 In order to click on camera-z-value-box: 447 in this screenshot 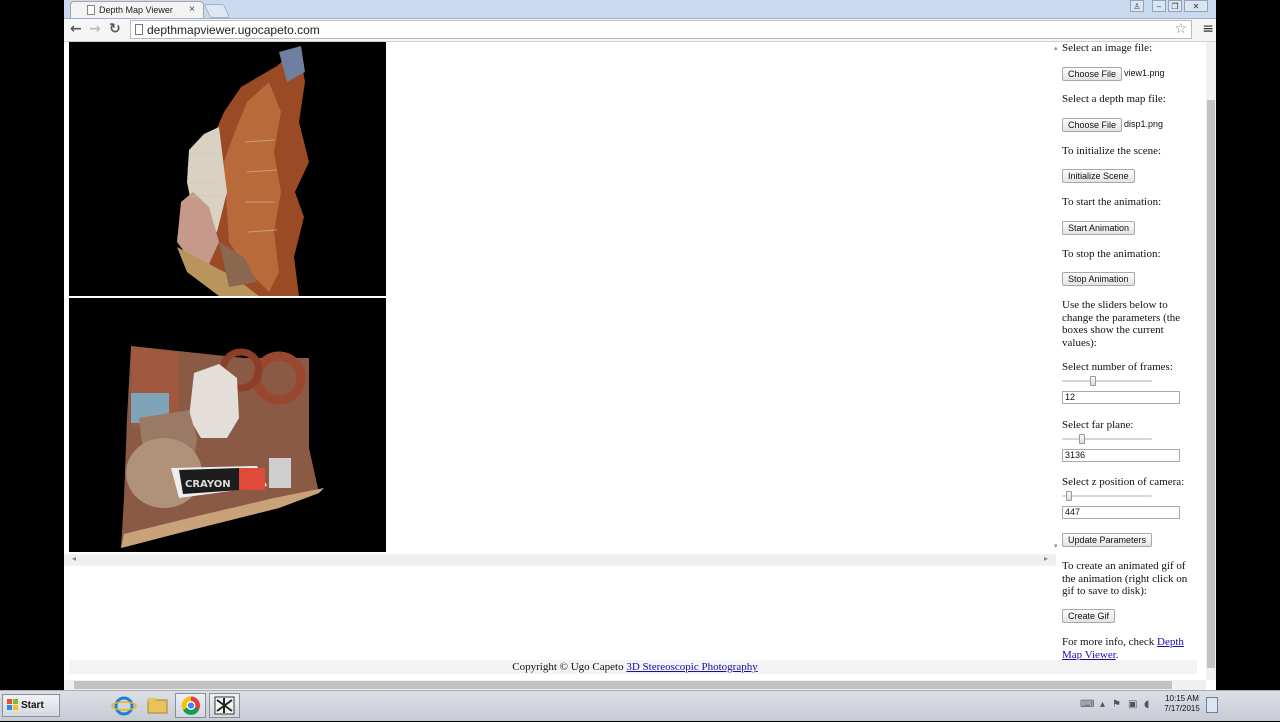, I will do `click(1121, 512)`.